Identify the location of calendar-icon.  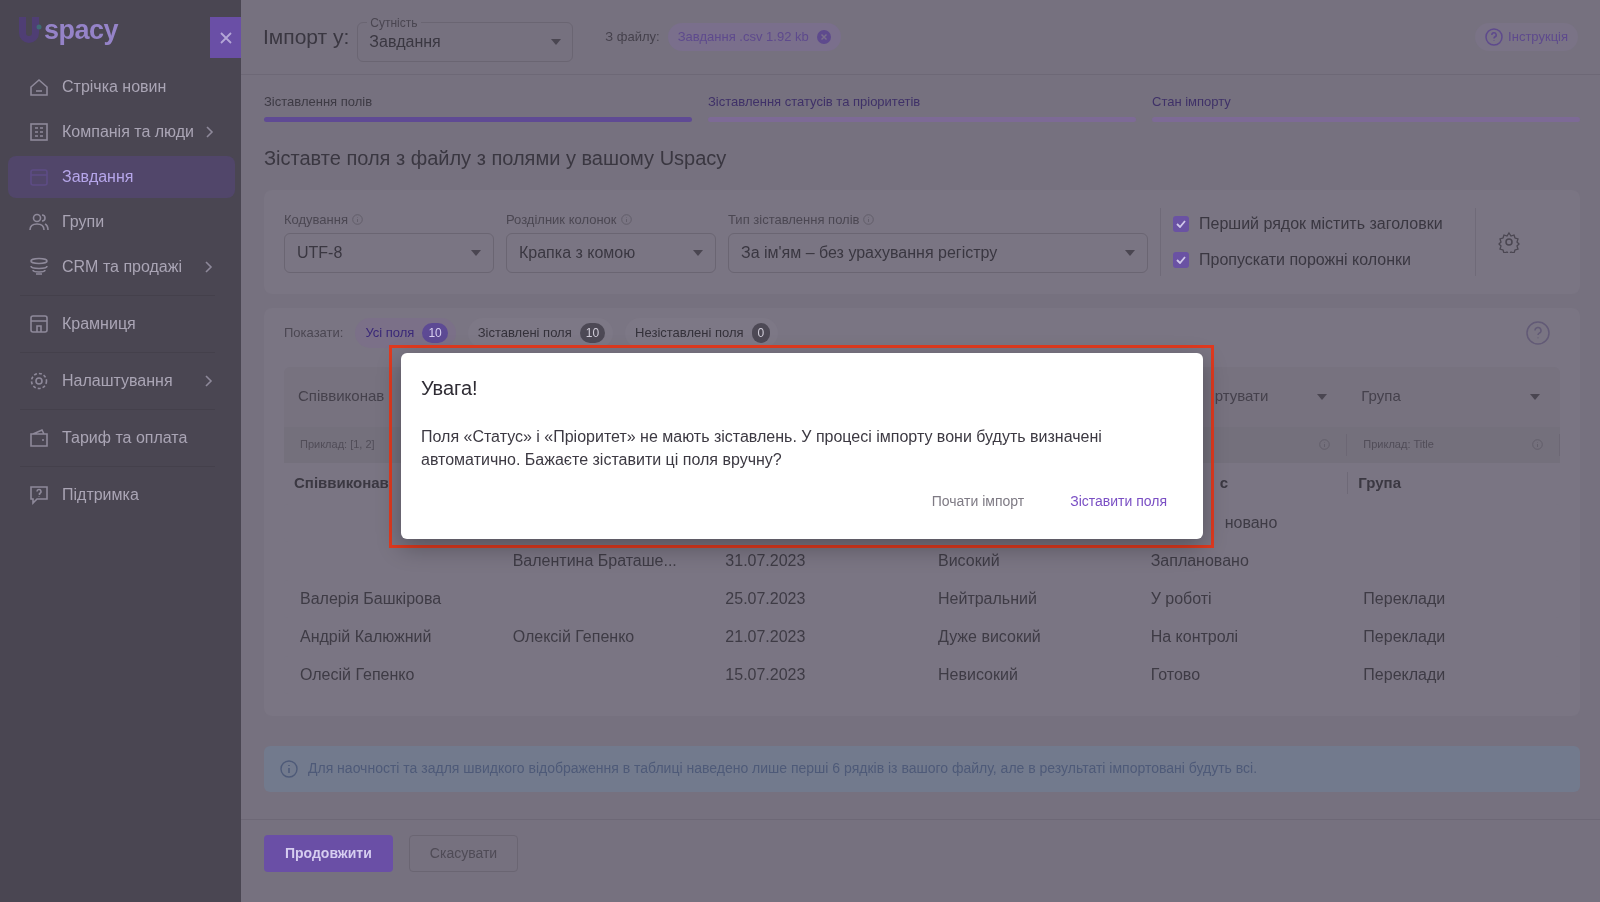
(39, 177).